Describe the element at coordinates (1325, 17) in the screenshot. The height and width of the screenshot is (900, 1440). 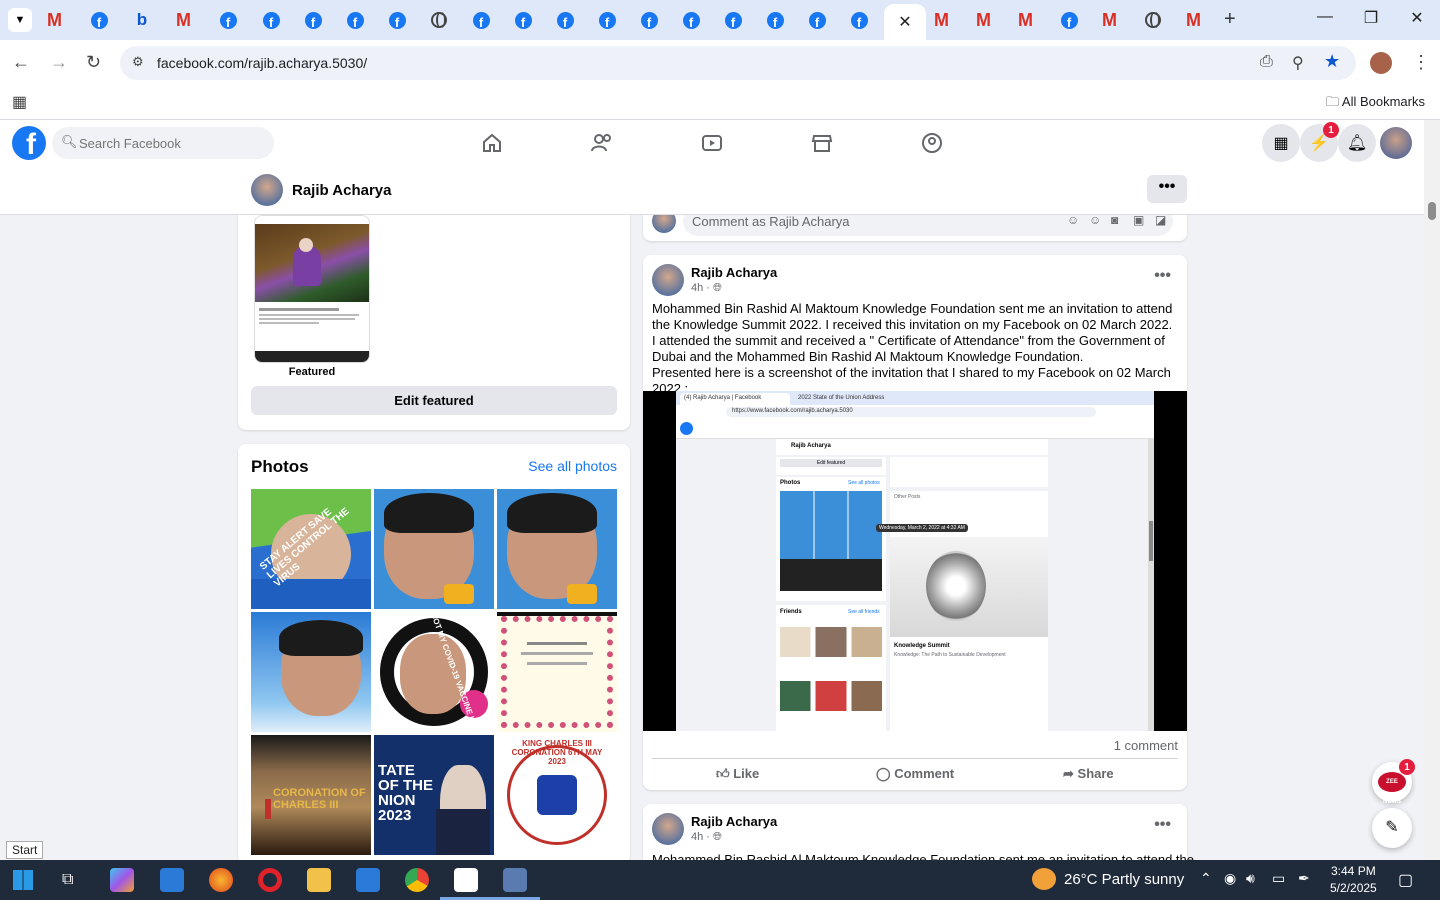
I see `minimize-button: —` at that location.